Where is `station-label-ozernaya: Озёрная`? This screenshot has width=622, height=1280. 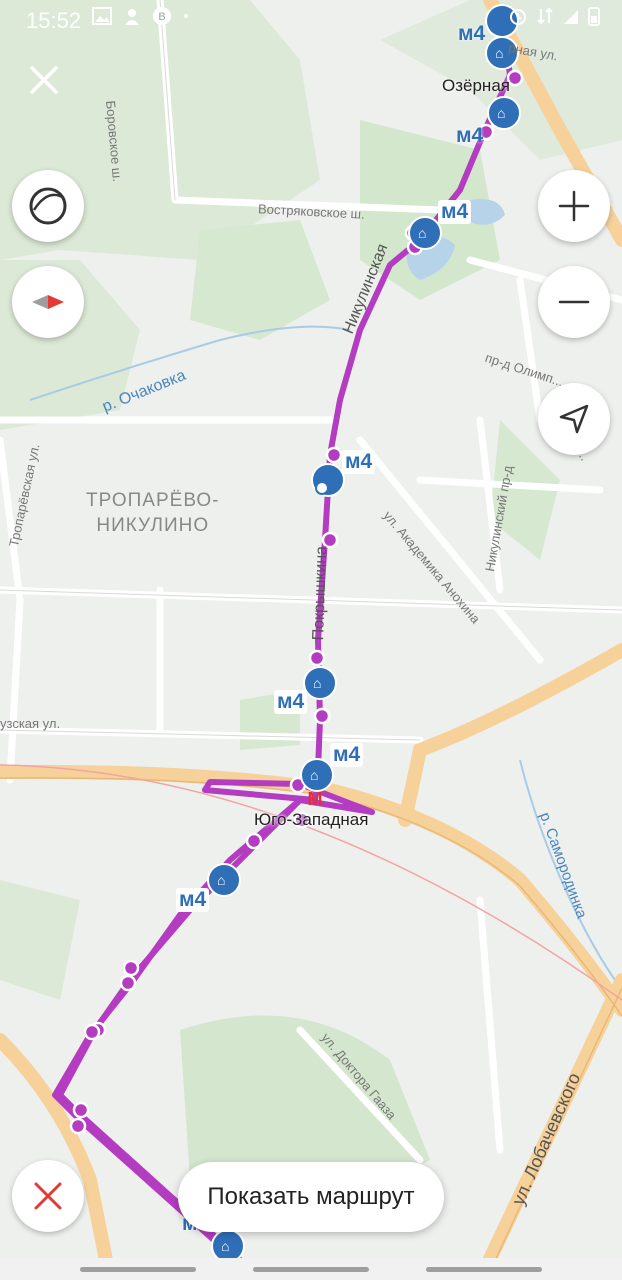
station-label-ozernaya: Озёрная is located at coordinates (476, 86).